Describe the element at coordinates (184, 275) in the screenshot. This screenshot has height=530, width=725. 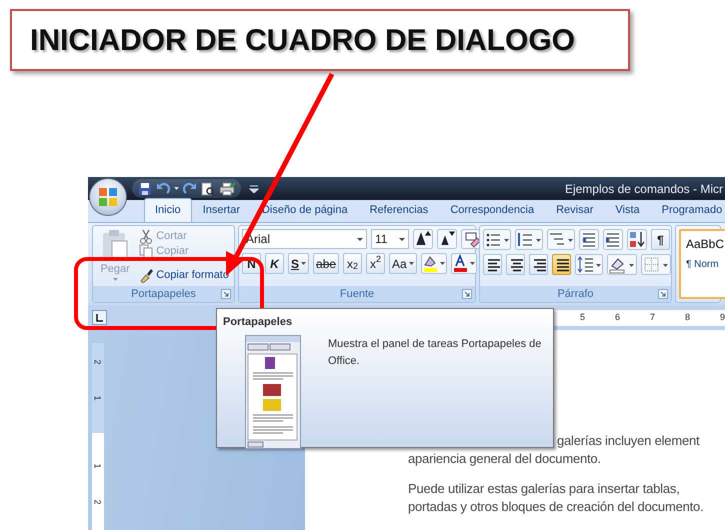
I see `ribbon-button: Copiar formato` at that location.